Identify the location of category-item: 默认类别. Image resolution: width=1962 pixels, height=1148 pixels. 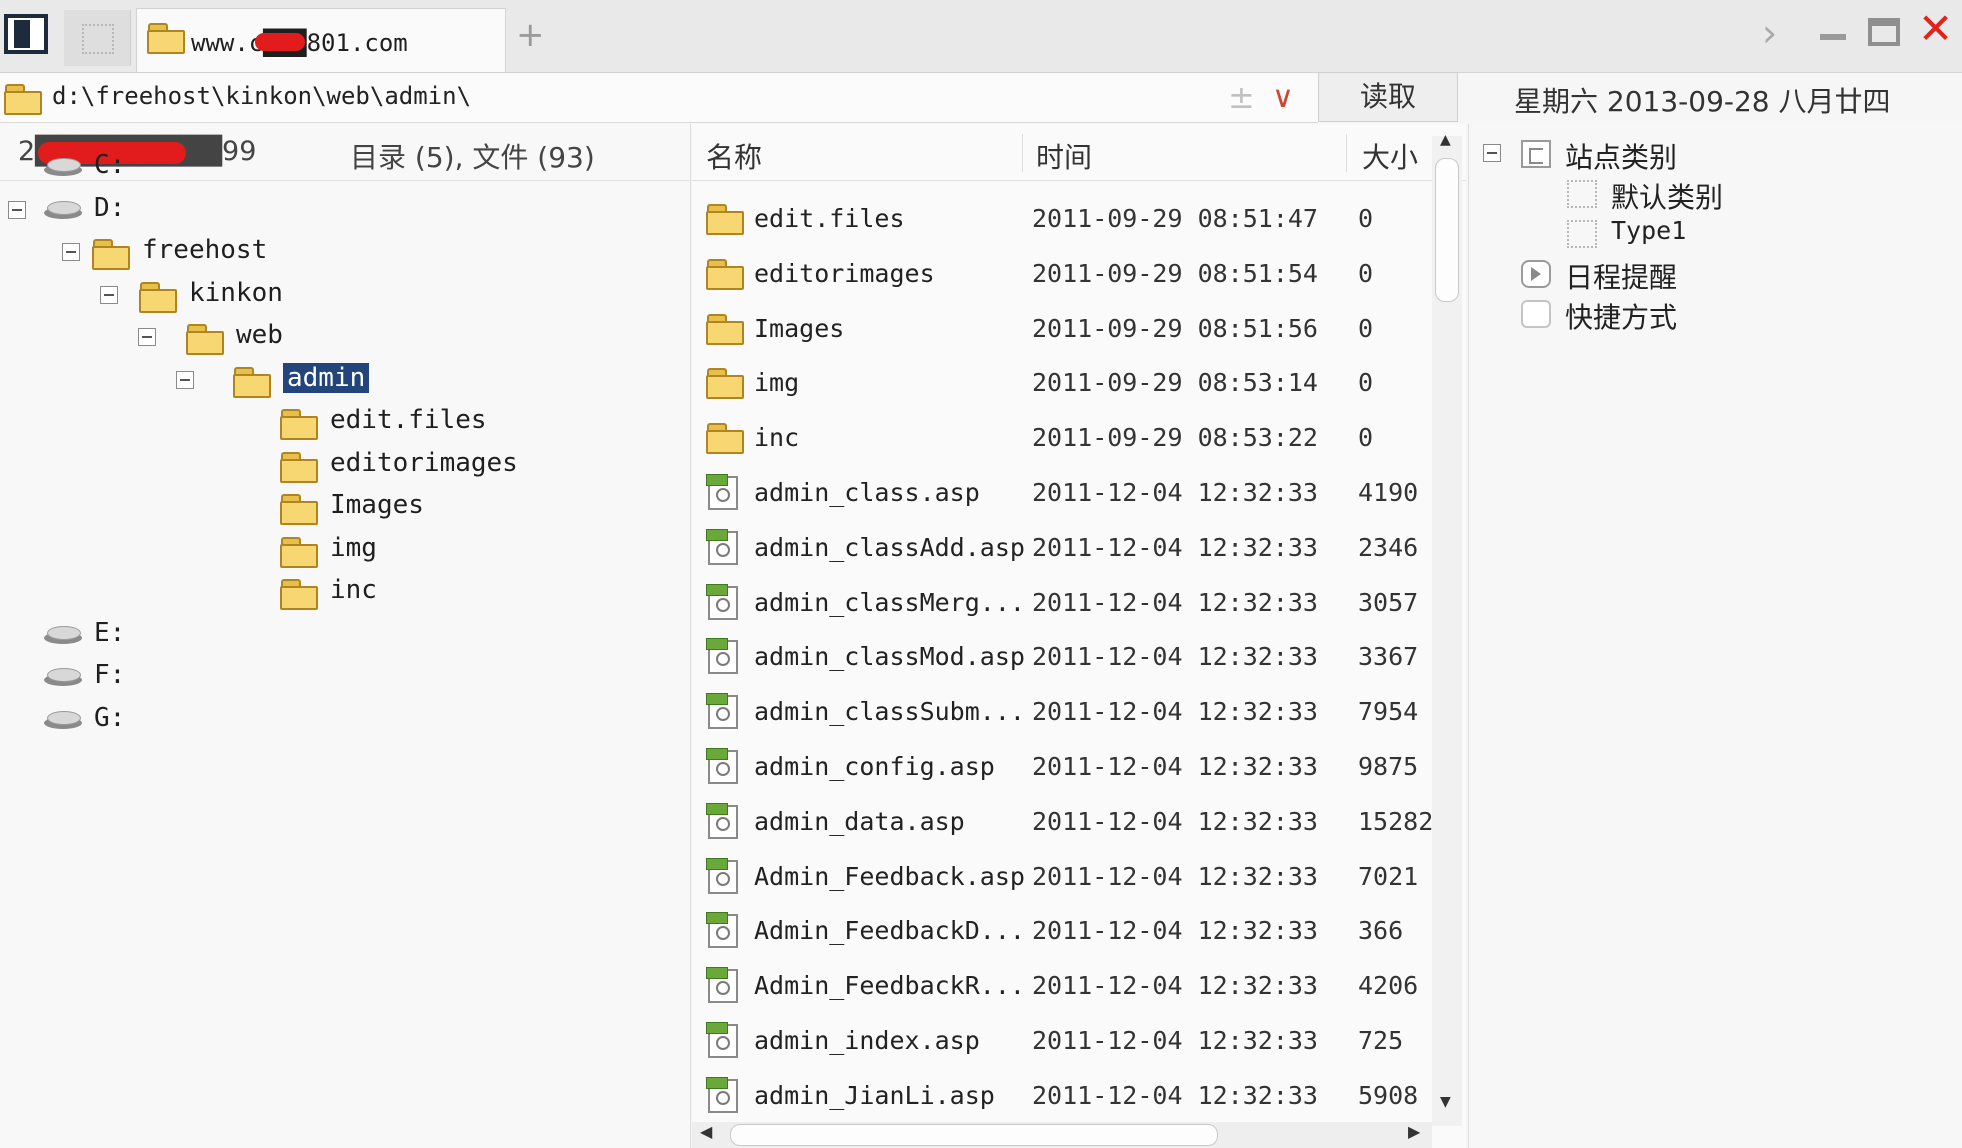
(1709, 194).